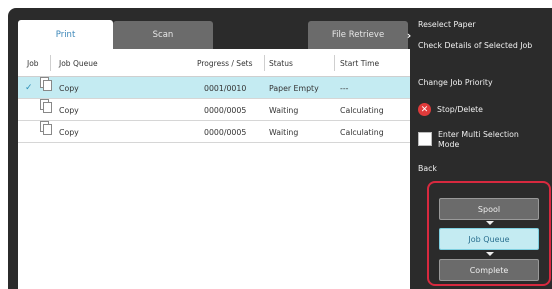  I want to click on header-progress: Progress / Sets, so click(225, 63).